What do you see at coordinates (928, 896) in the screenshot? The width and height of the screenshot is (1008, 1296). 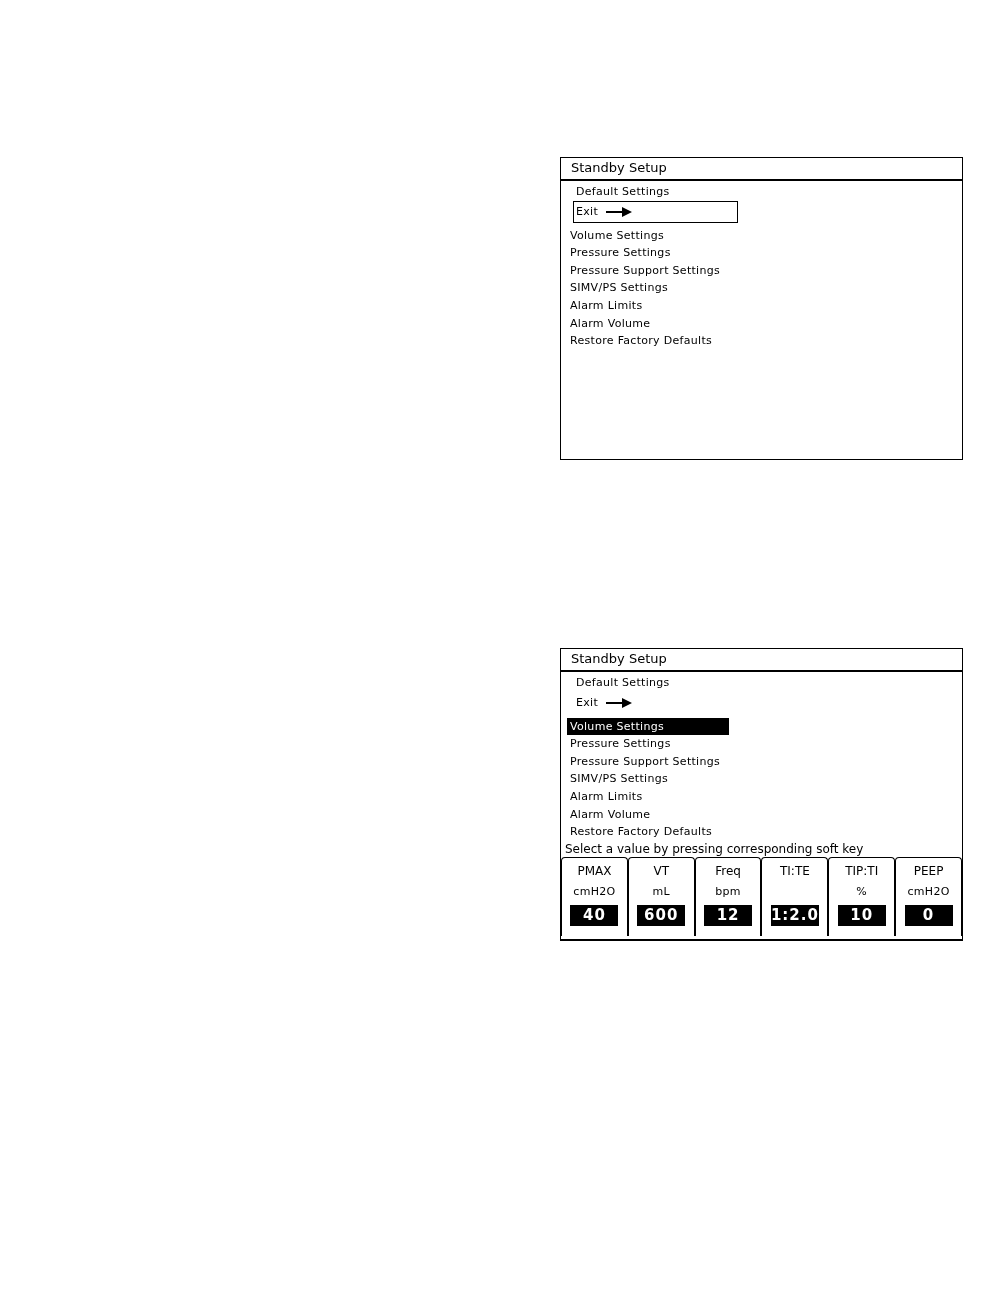 I see `soft-key: PEEP cmH2O 0` at bounding box center [928, 896].